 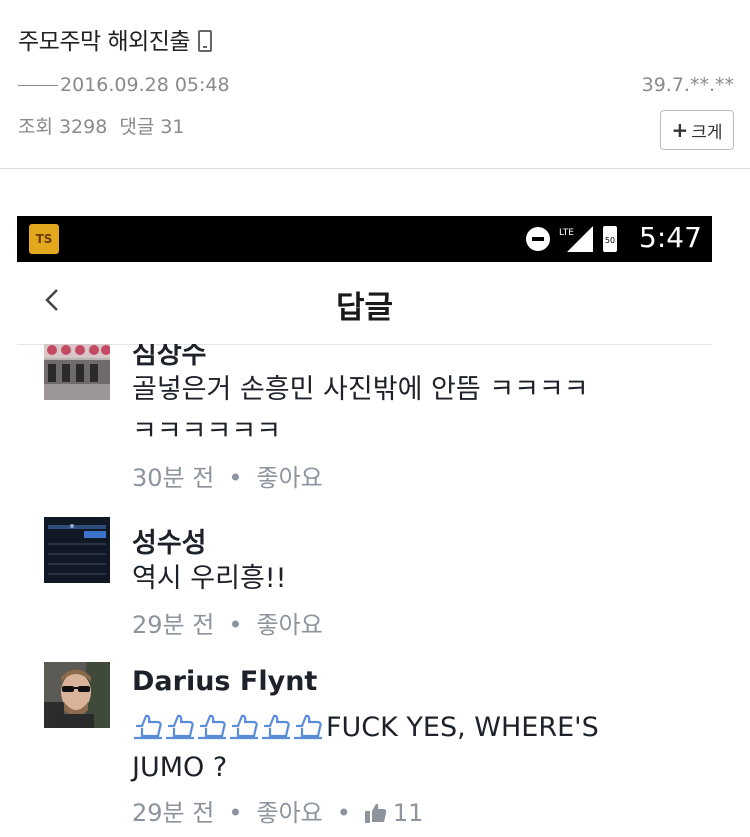 I want to click on comment-text: FUCK YES, WHERE'S, so click(x=462, y=727).